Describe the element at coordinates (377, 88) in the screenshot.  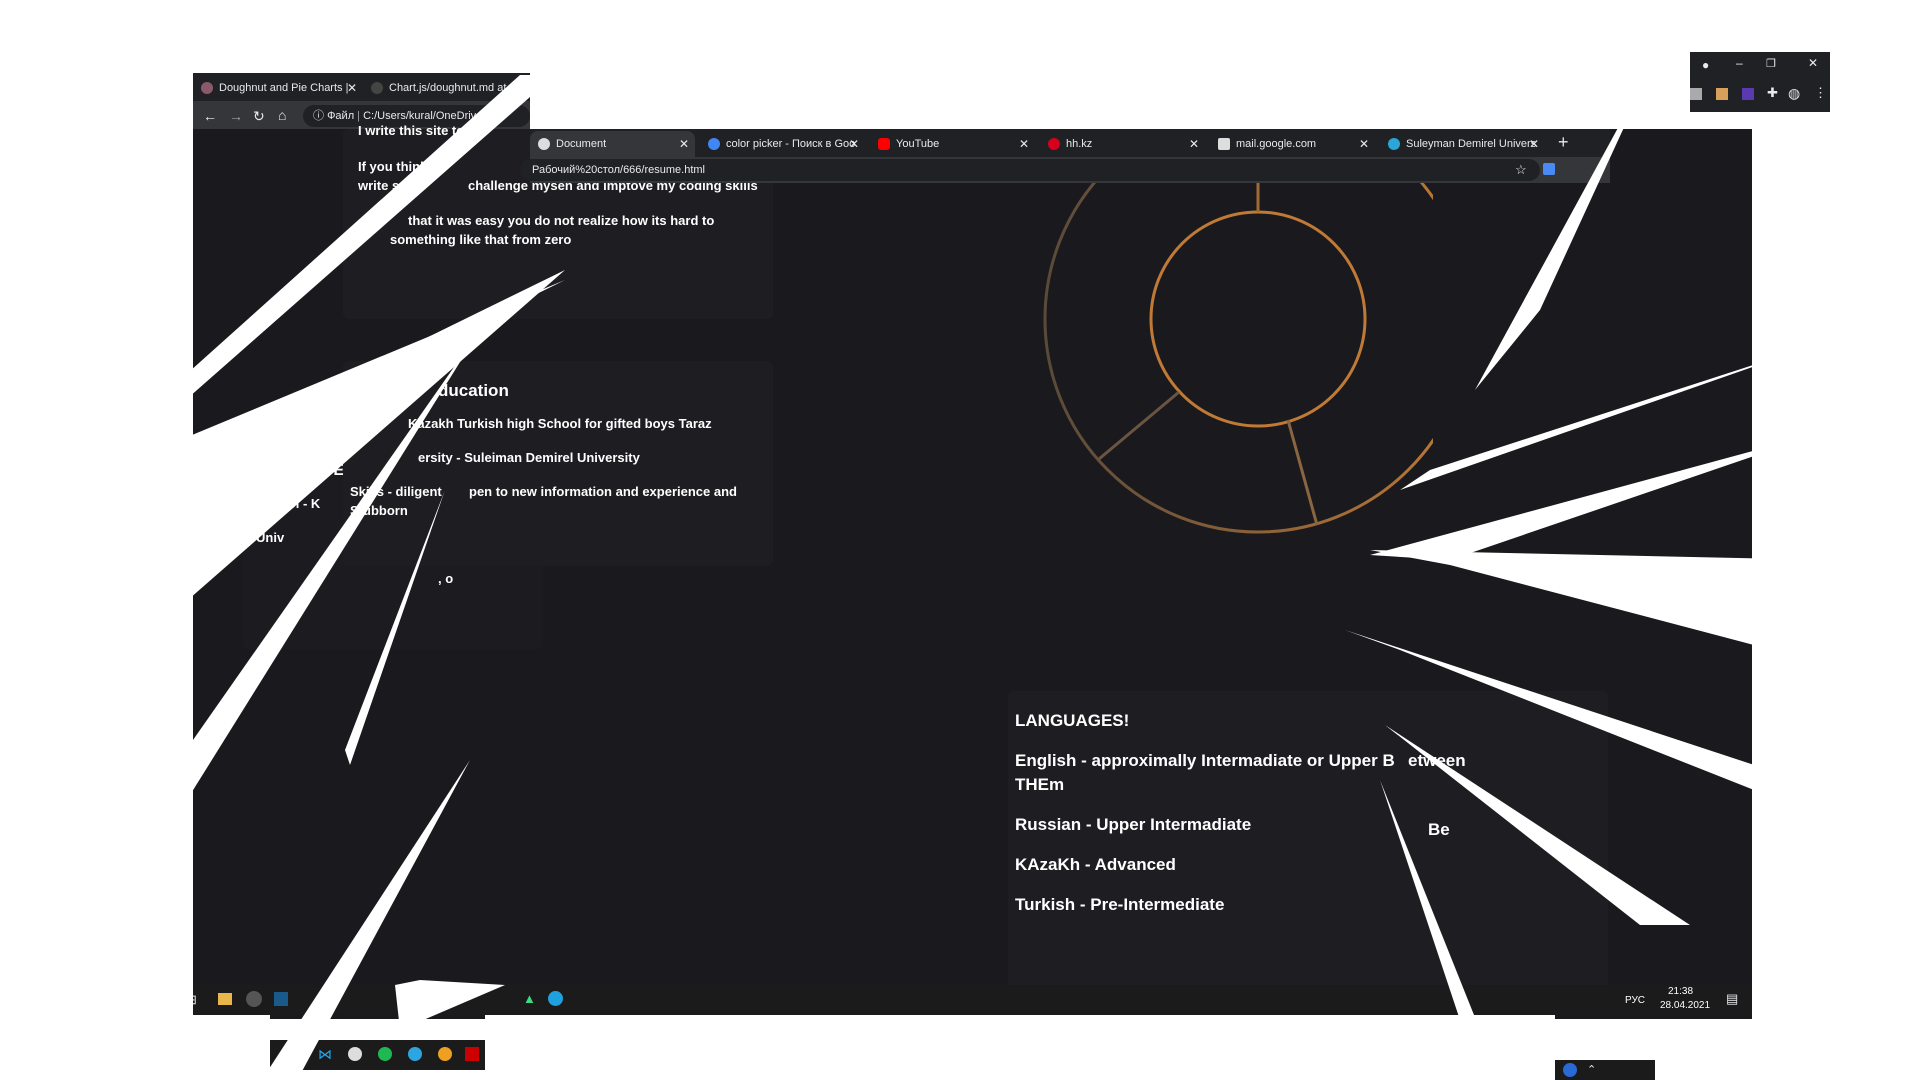
I see `github-icon` at that location.